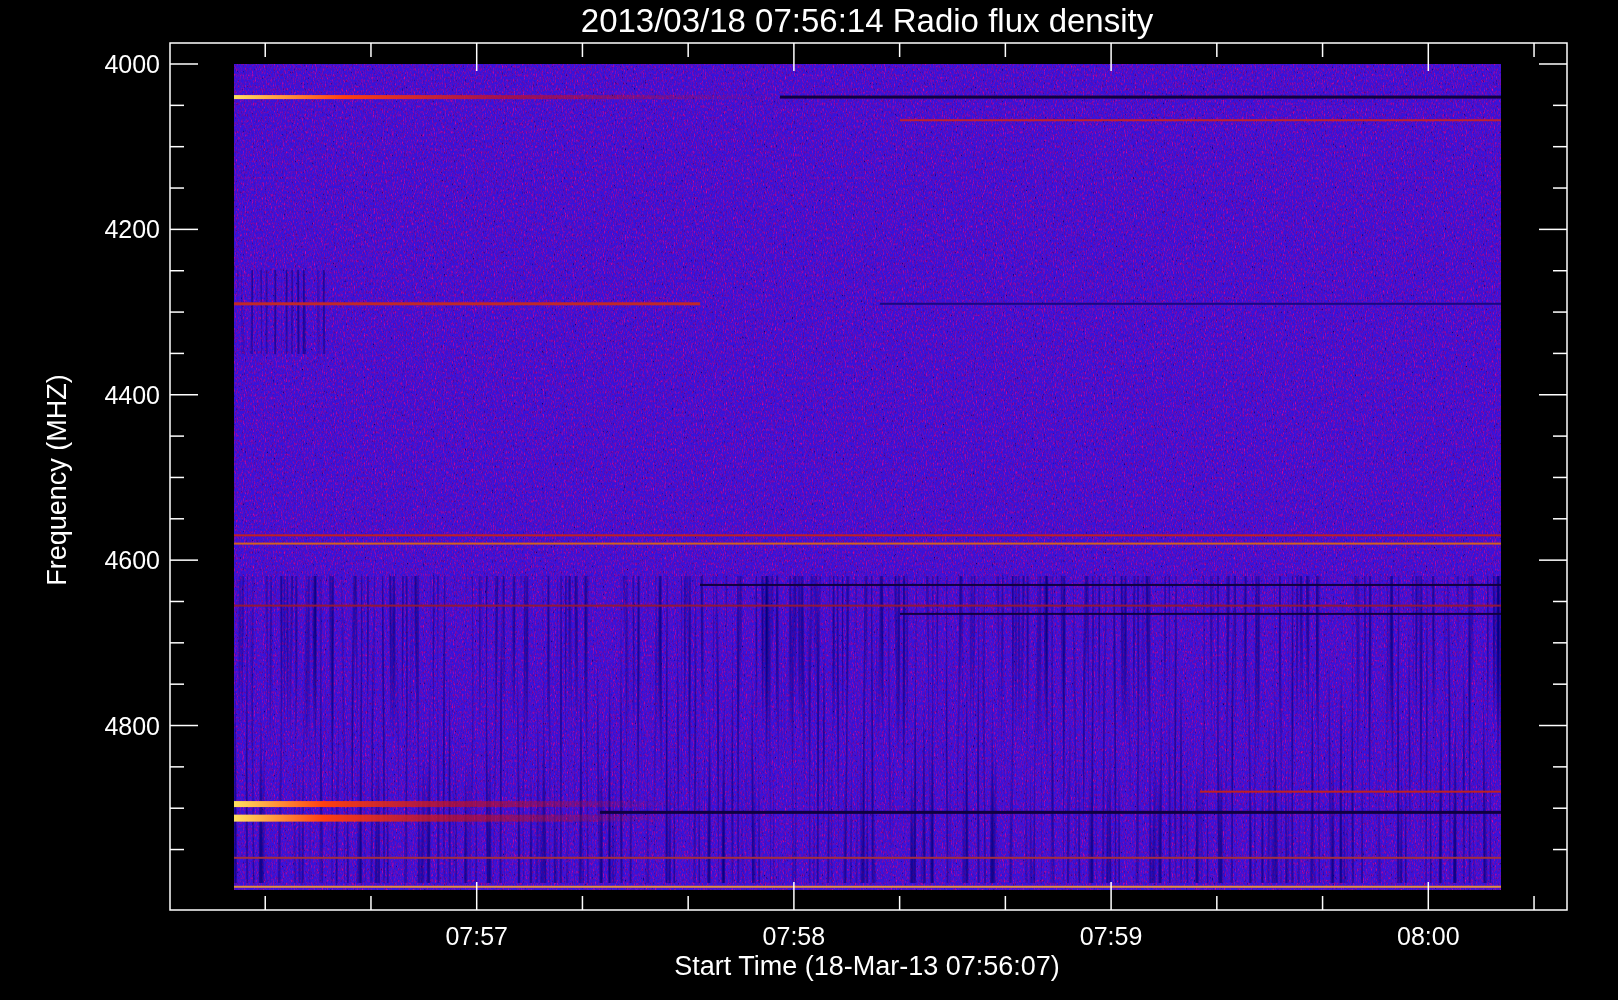 This screenshot has height=1000, width=1618. What do you see at coordinates (132, 229) in the screenshot?
I see `y-tick-label: 4200` at bounding box center [132, 229].